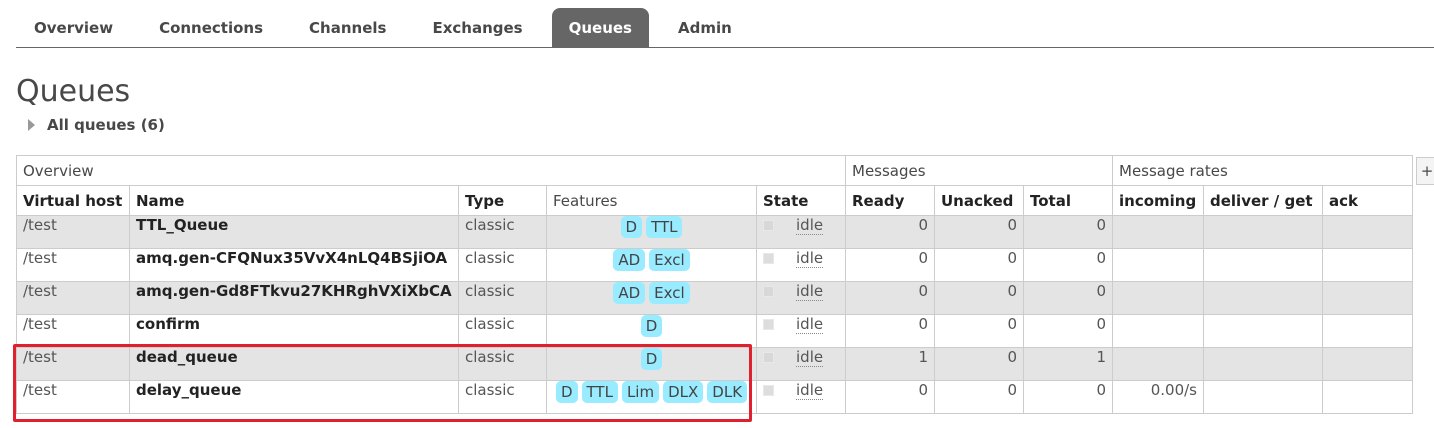 The image size is (1434, 428). What do you see at coordinates (294, 200) in the screenshot?
I see `column-header-name: Name` at bounding box center [294, 200].